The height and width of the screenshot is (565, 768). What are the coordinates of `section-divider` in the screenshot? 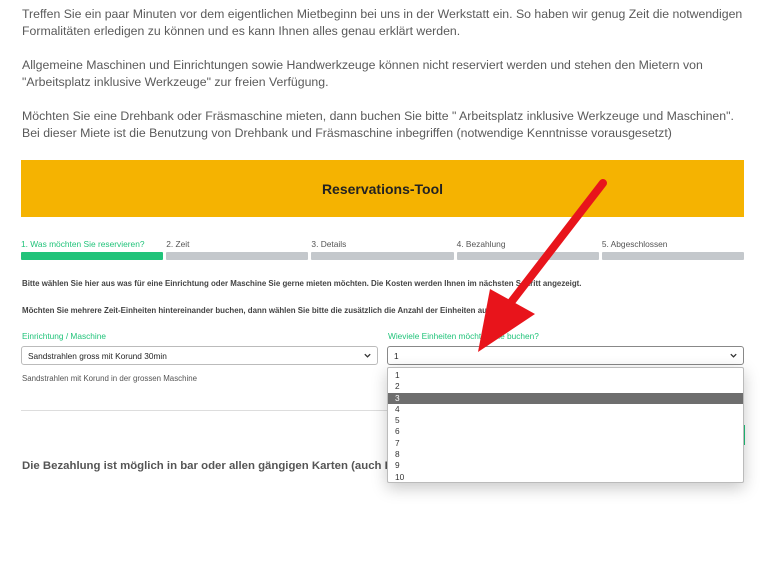 It's located at (204, 410).